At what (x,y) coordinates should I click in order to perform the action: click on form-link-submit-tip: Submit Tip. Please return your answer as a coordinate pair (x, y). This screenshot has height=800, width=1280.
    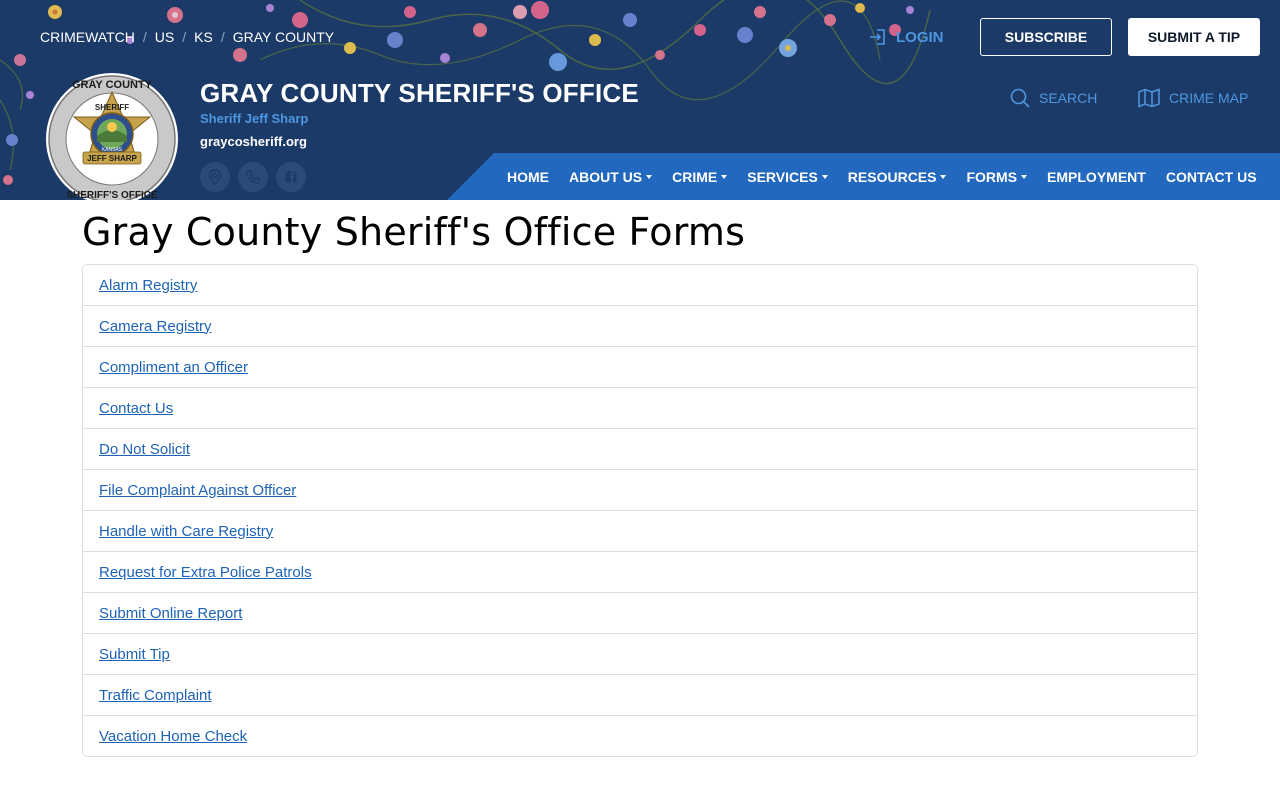
    Looking at the image, I should click on (134, 654).